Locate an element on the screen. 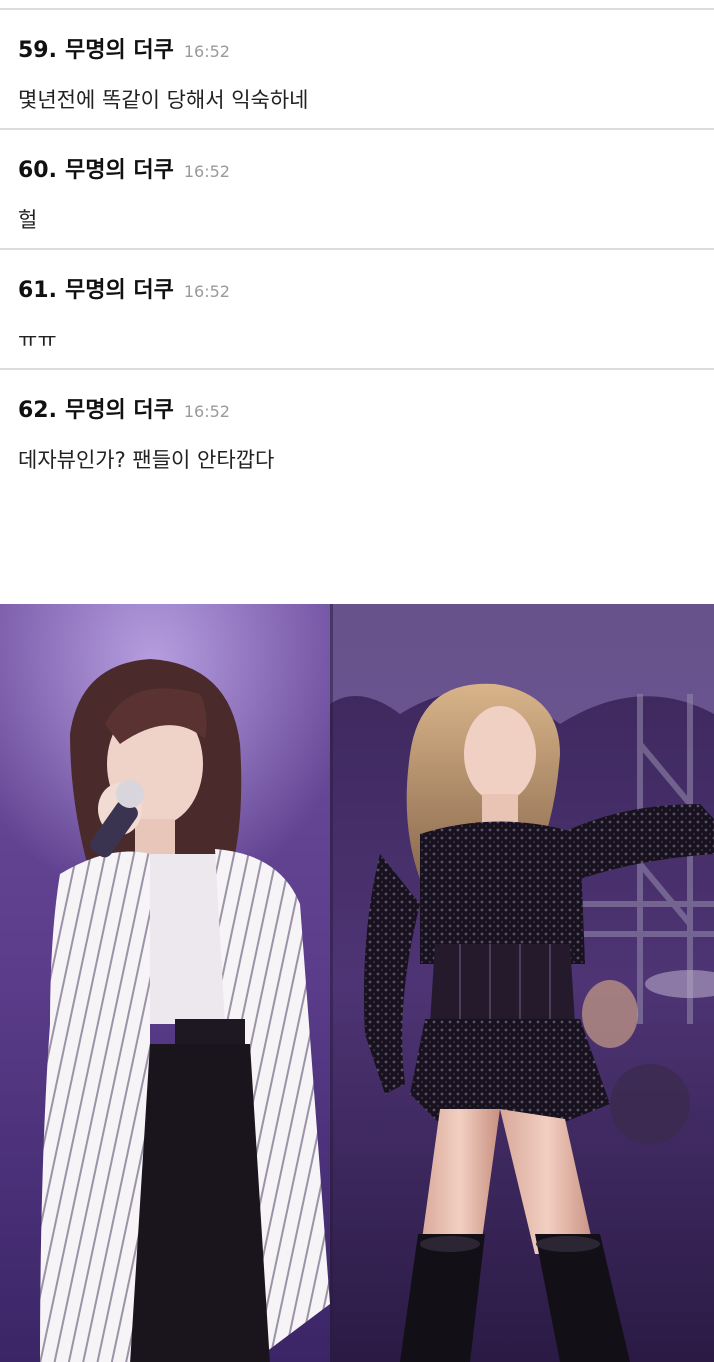 The width and height of the screenshot is (714, 1362). comment-header: 59. 무명의 더쿠 16:52 is located at coordinates (124, 48).